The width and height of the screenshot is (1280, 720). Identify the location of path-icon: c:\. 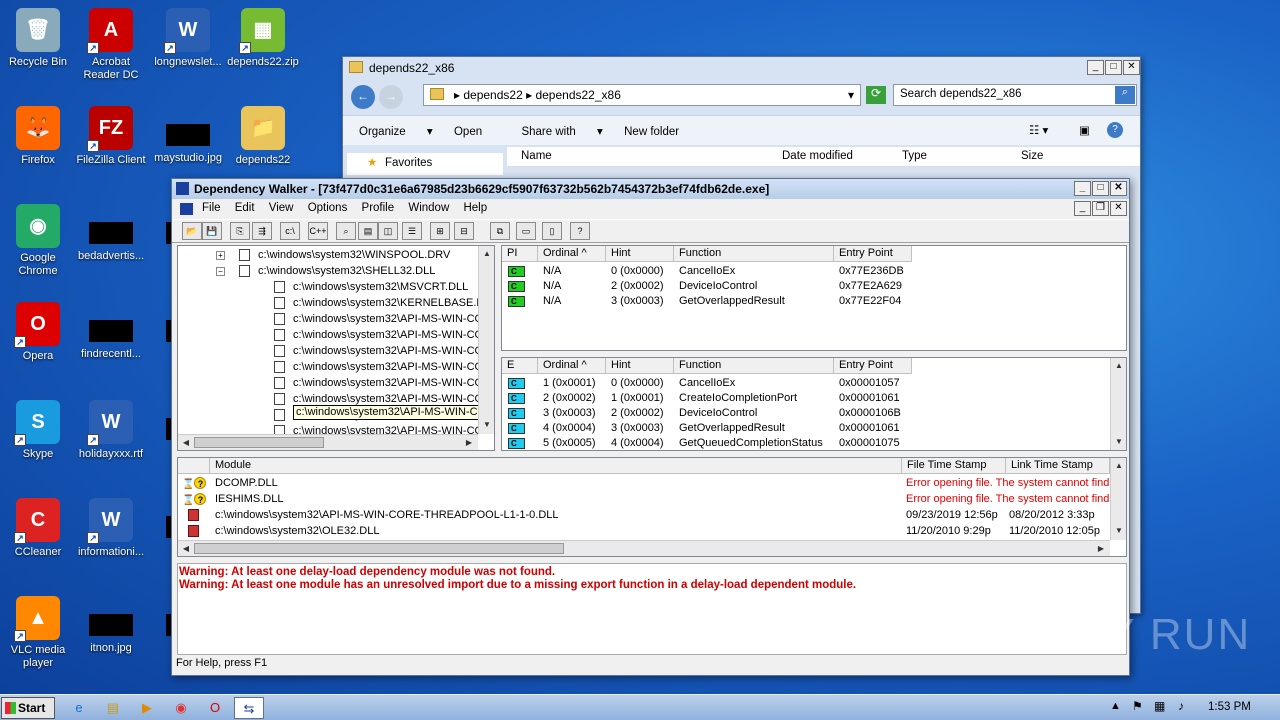
(290, 231).